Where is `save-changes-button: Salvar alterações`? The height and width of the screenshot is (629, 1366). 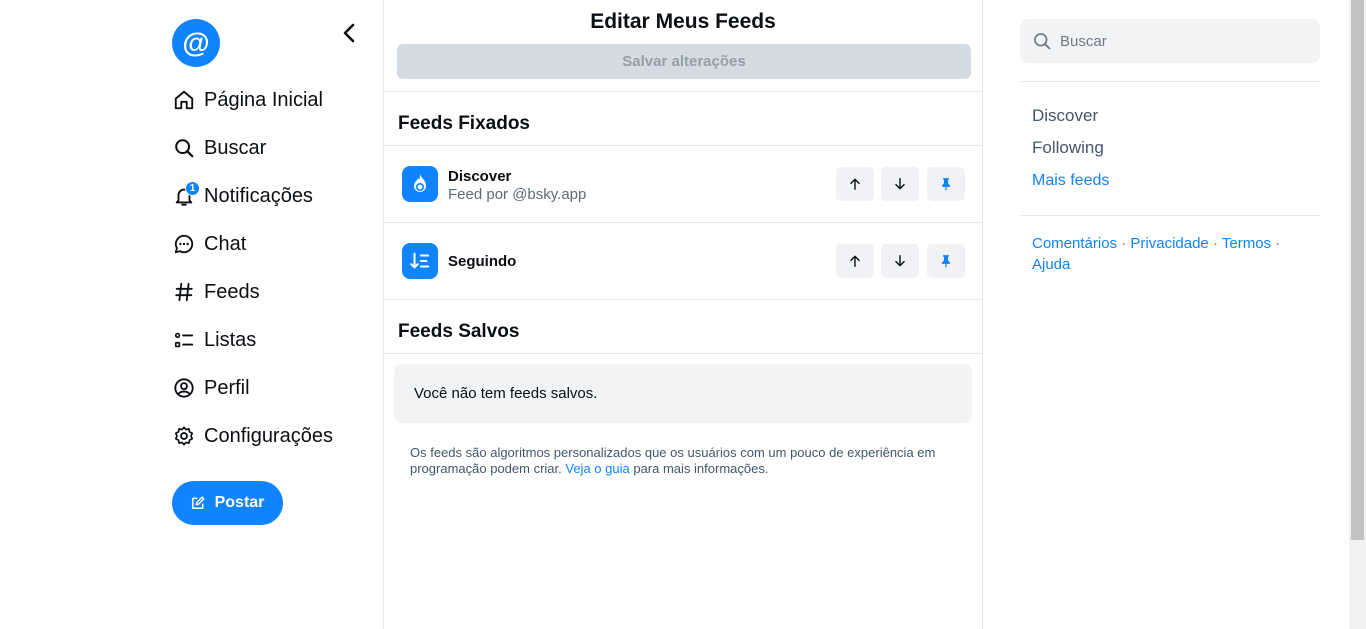 save-changes-button: Salvar alterações is located at coordinates (684, 61).